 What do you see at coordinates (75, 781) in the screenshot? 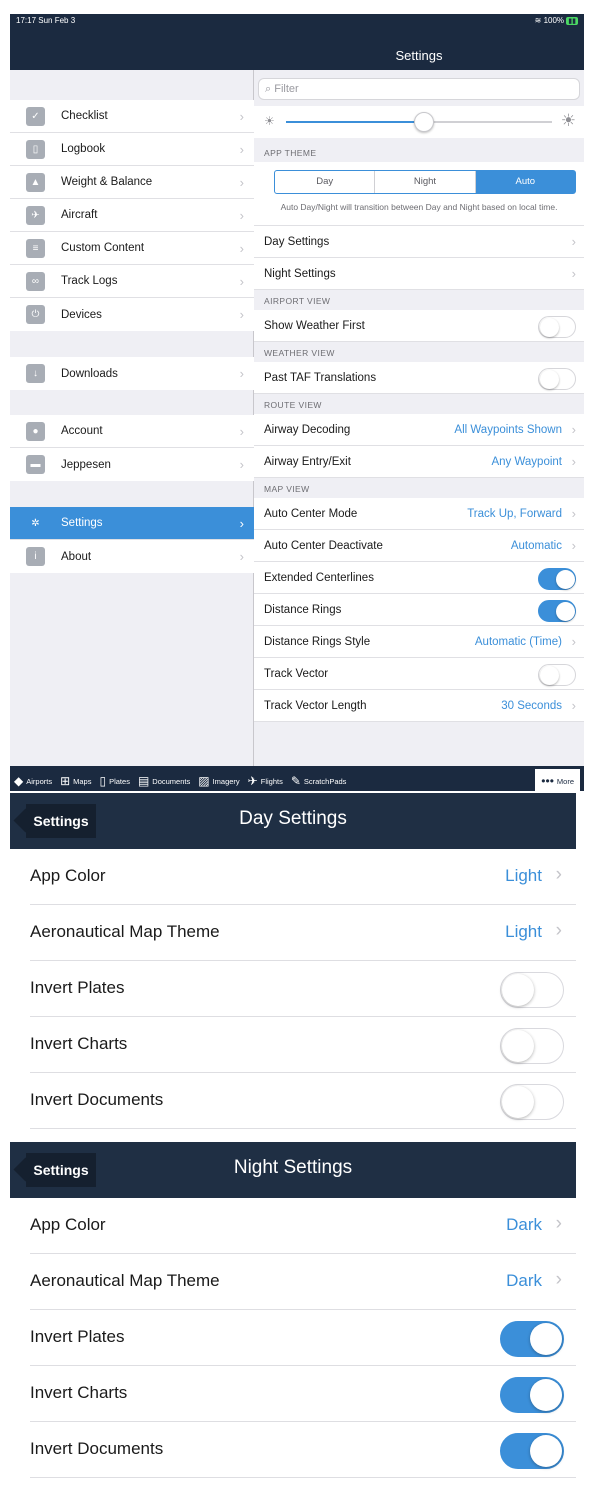
I see `tab-maps: ⊞ Maps` at bounding box center [75, 781].